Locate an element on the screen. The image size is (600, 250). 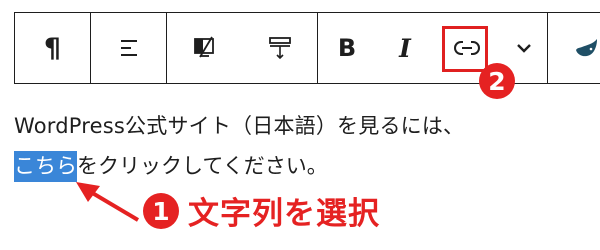
toolbar-group-layout is located at coordinates (242, 48).